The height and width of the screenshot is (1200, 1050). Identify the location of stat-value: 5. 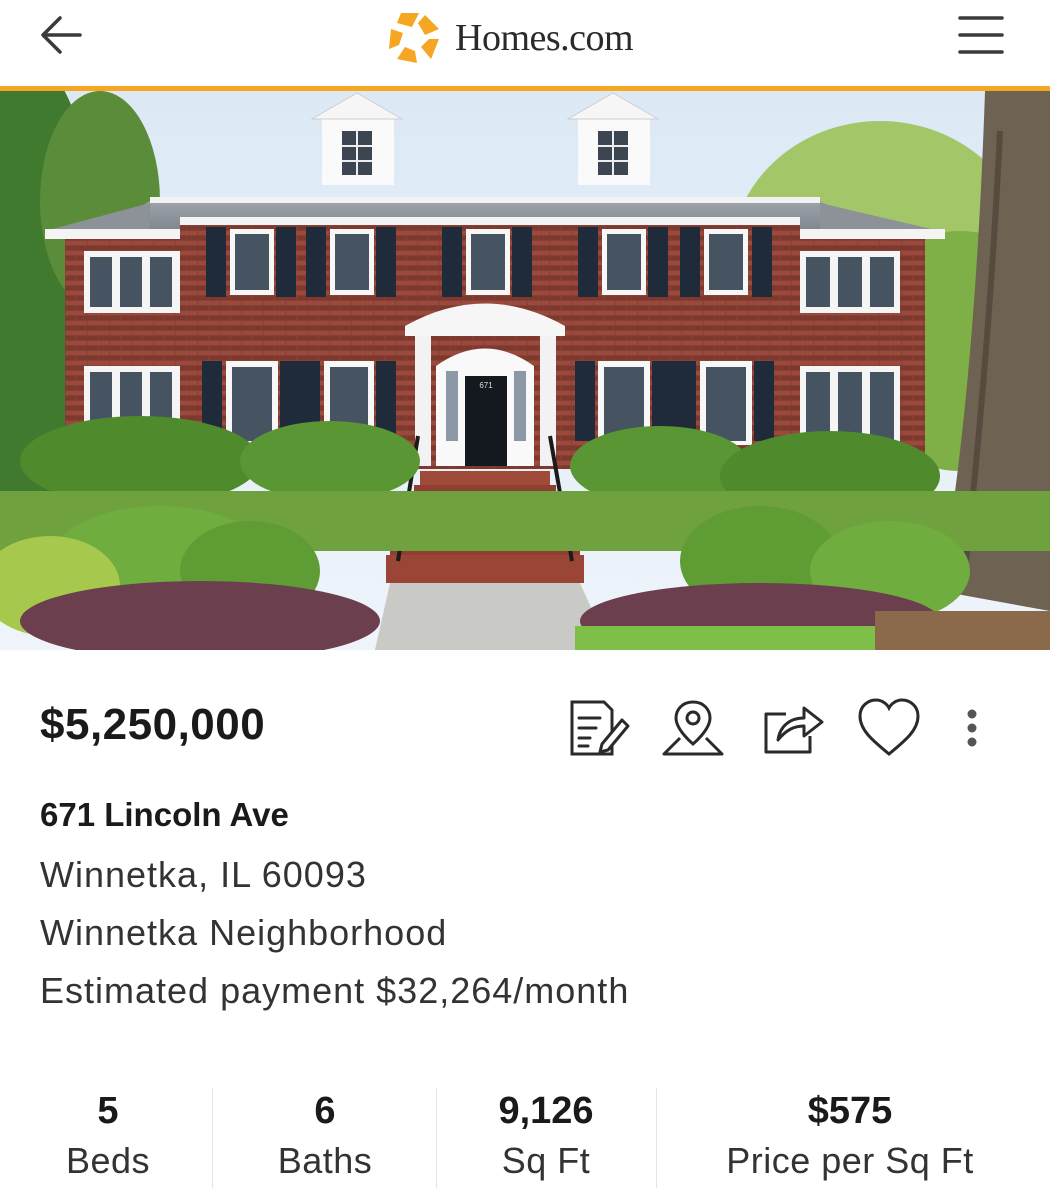
(108, 1111).